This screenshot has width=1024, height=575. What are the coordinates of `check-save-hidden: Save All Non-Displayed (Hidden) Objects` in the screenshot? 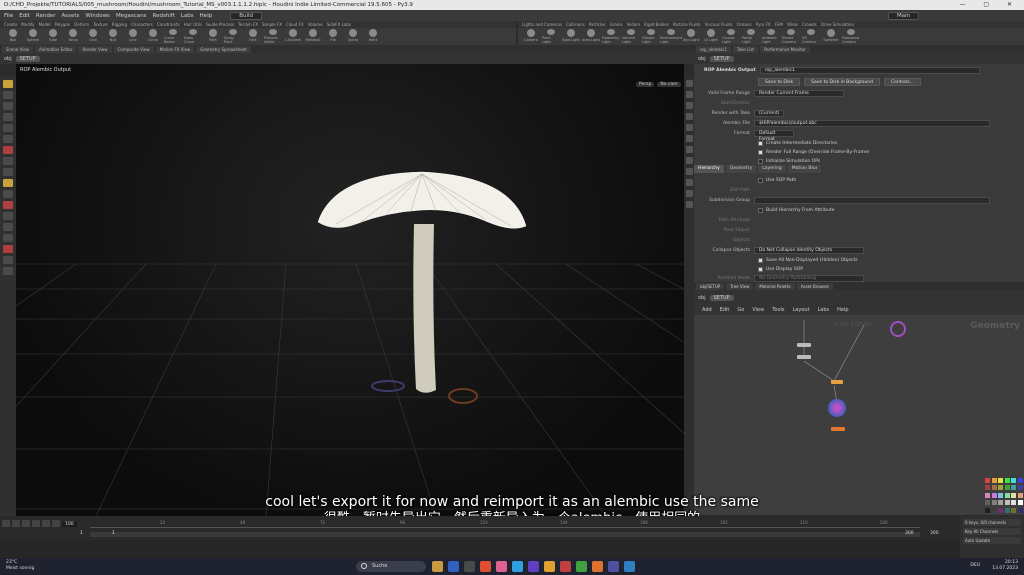 It's located at (808, 260).